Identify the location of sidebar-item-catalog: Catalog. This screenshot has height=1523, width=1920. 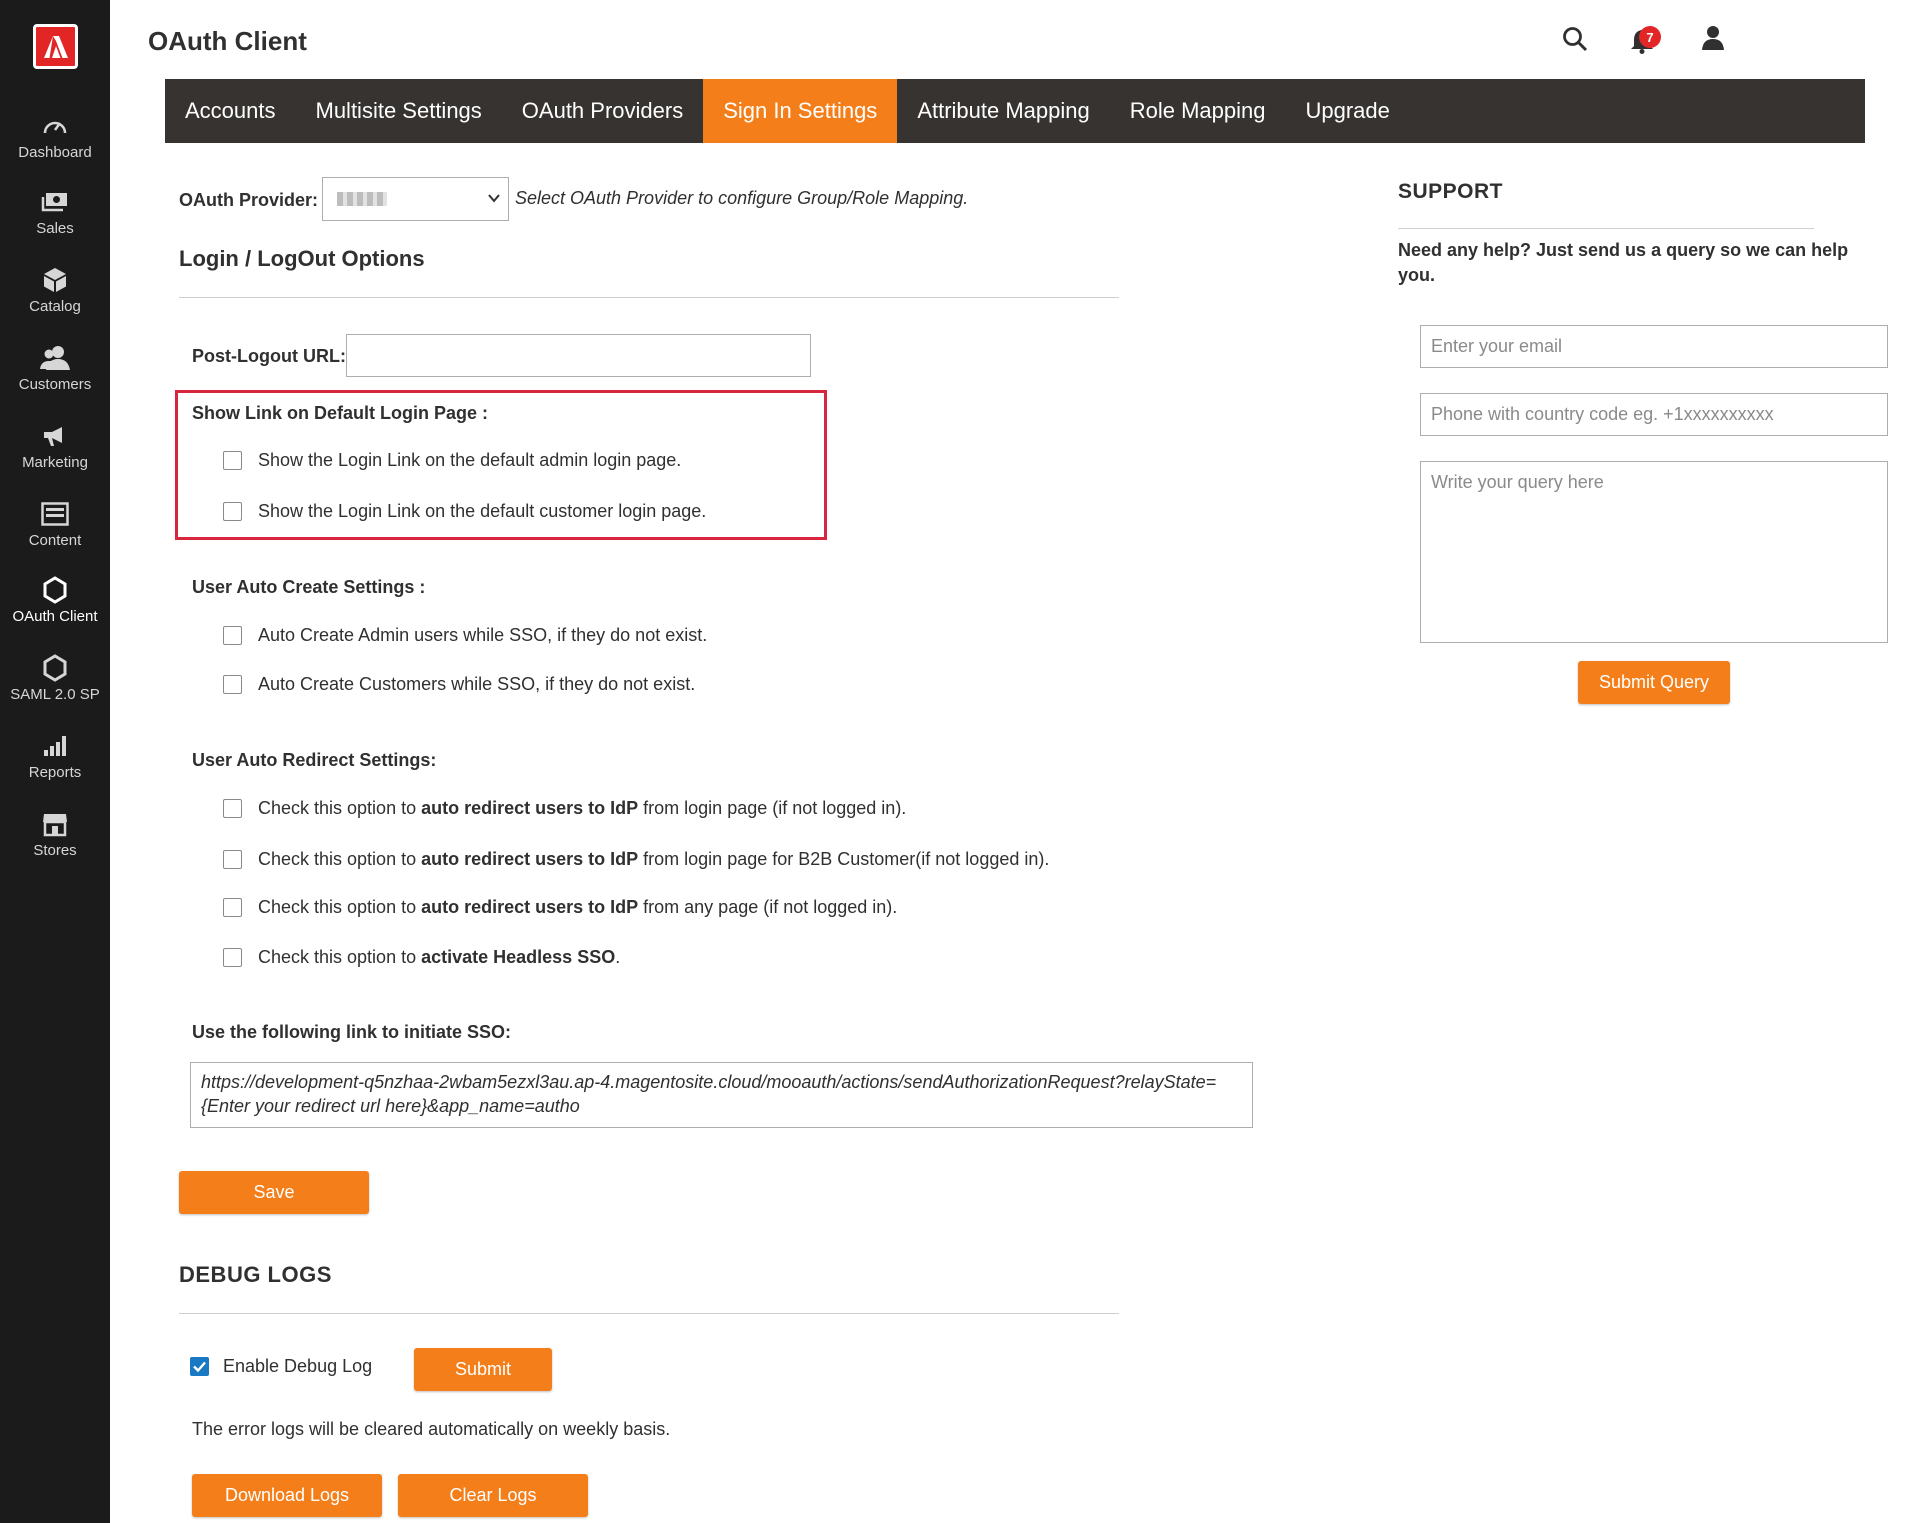
(55, 290).